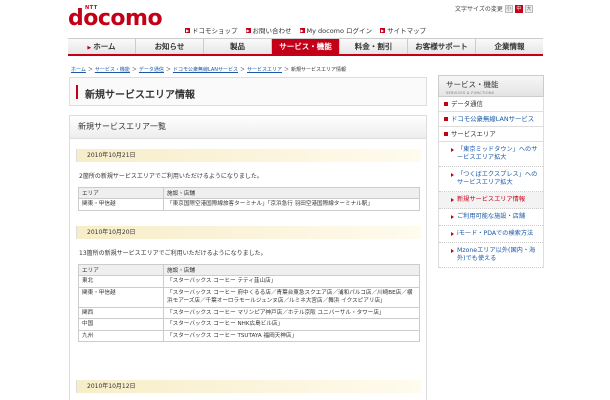  Describe the element at coordinates (78, 69) in the screenshot. I see `breadcrumb-link-home: ホーム` at that location.